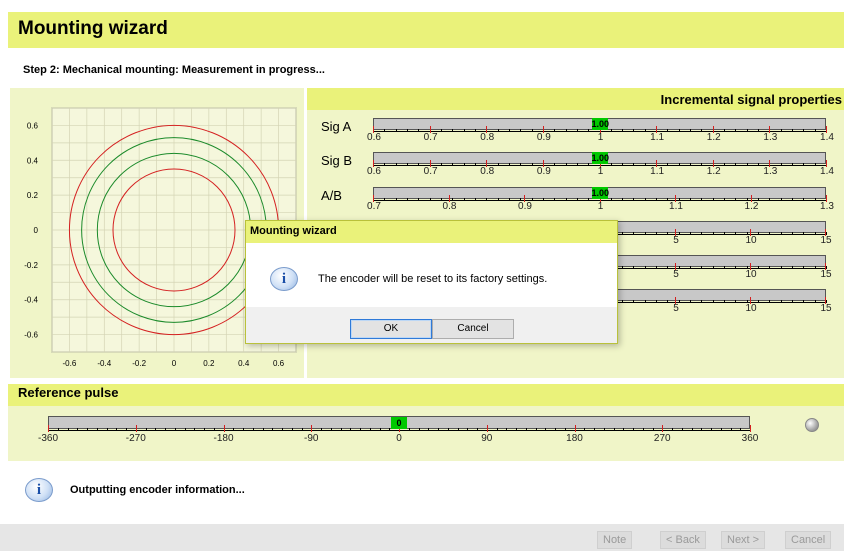 The width and height of the screenshot is (844, 551). I want to click on back-button: < Back, so click(683, 540).